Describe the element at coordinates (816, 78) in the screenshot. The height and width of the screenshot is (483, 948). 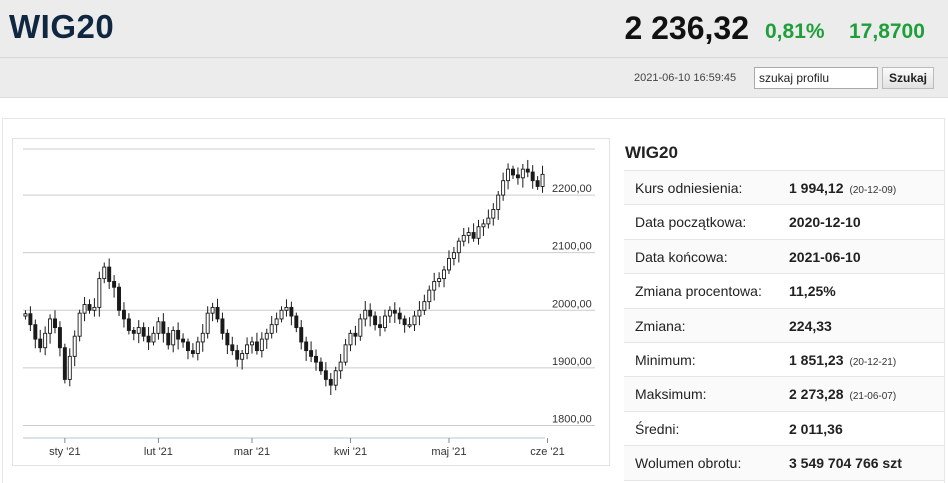
I see `search-input` at that location.